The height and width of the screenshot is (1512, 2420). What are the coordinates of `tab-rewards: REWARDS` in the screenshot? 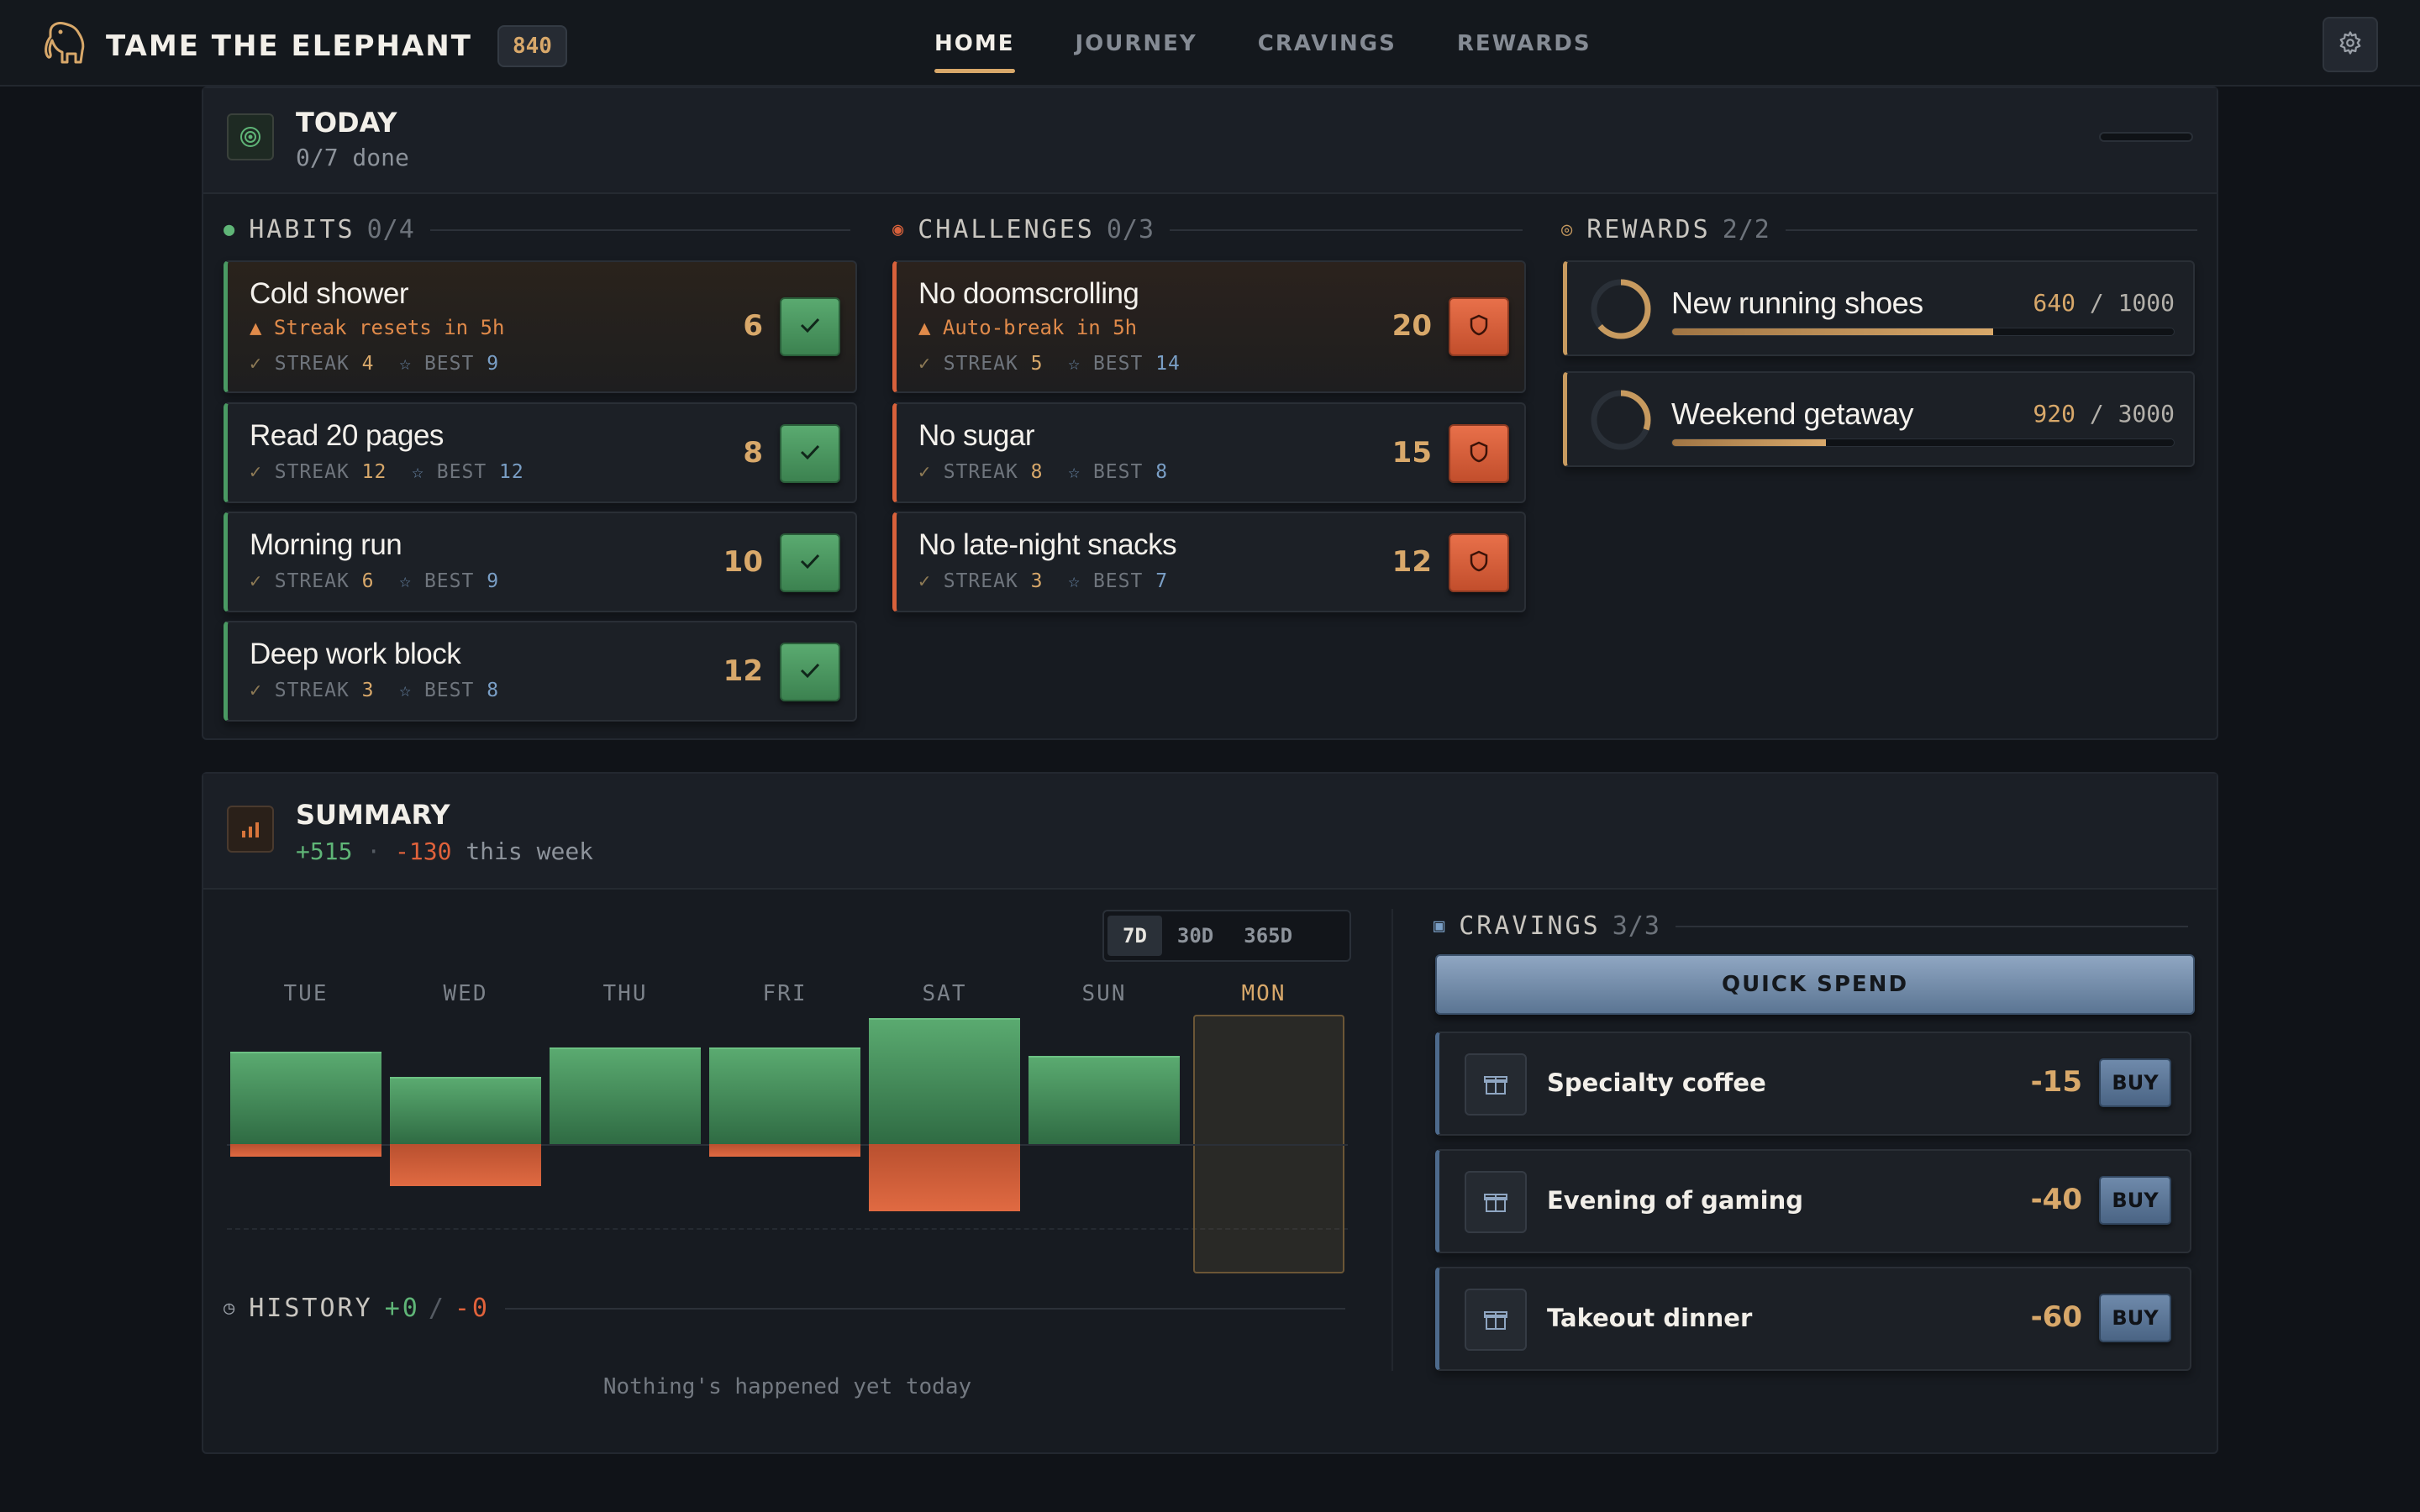 It's located at (1524, 43).